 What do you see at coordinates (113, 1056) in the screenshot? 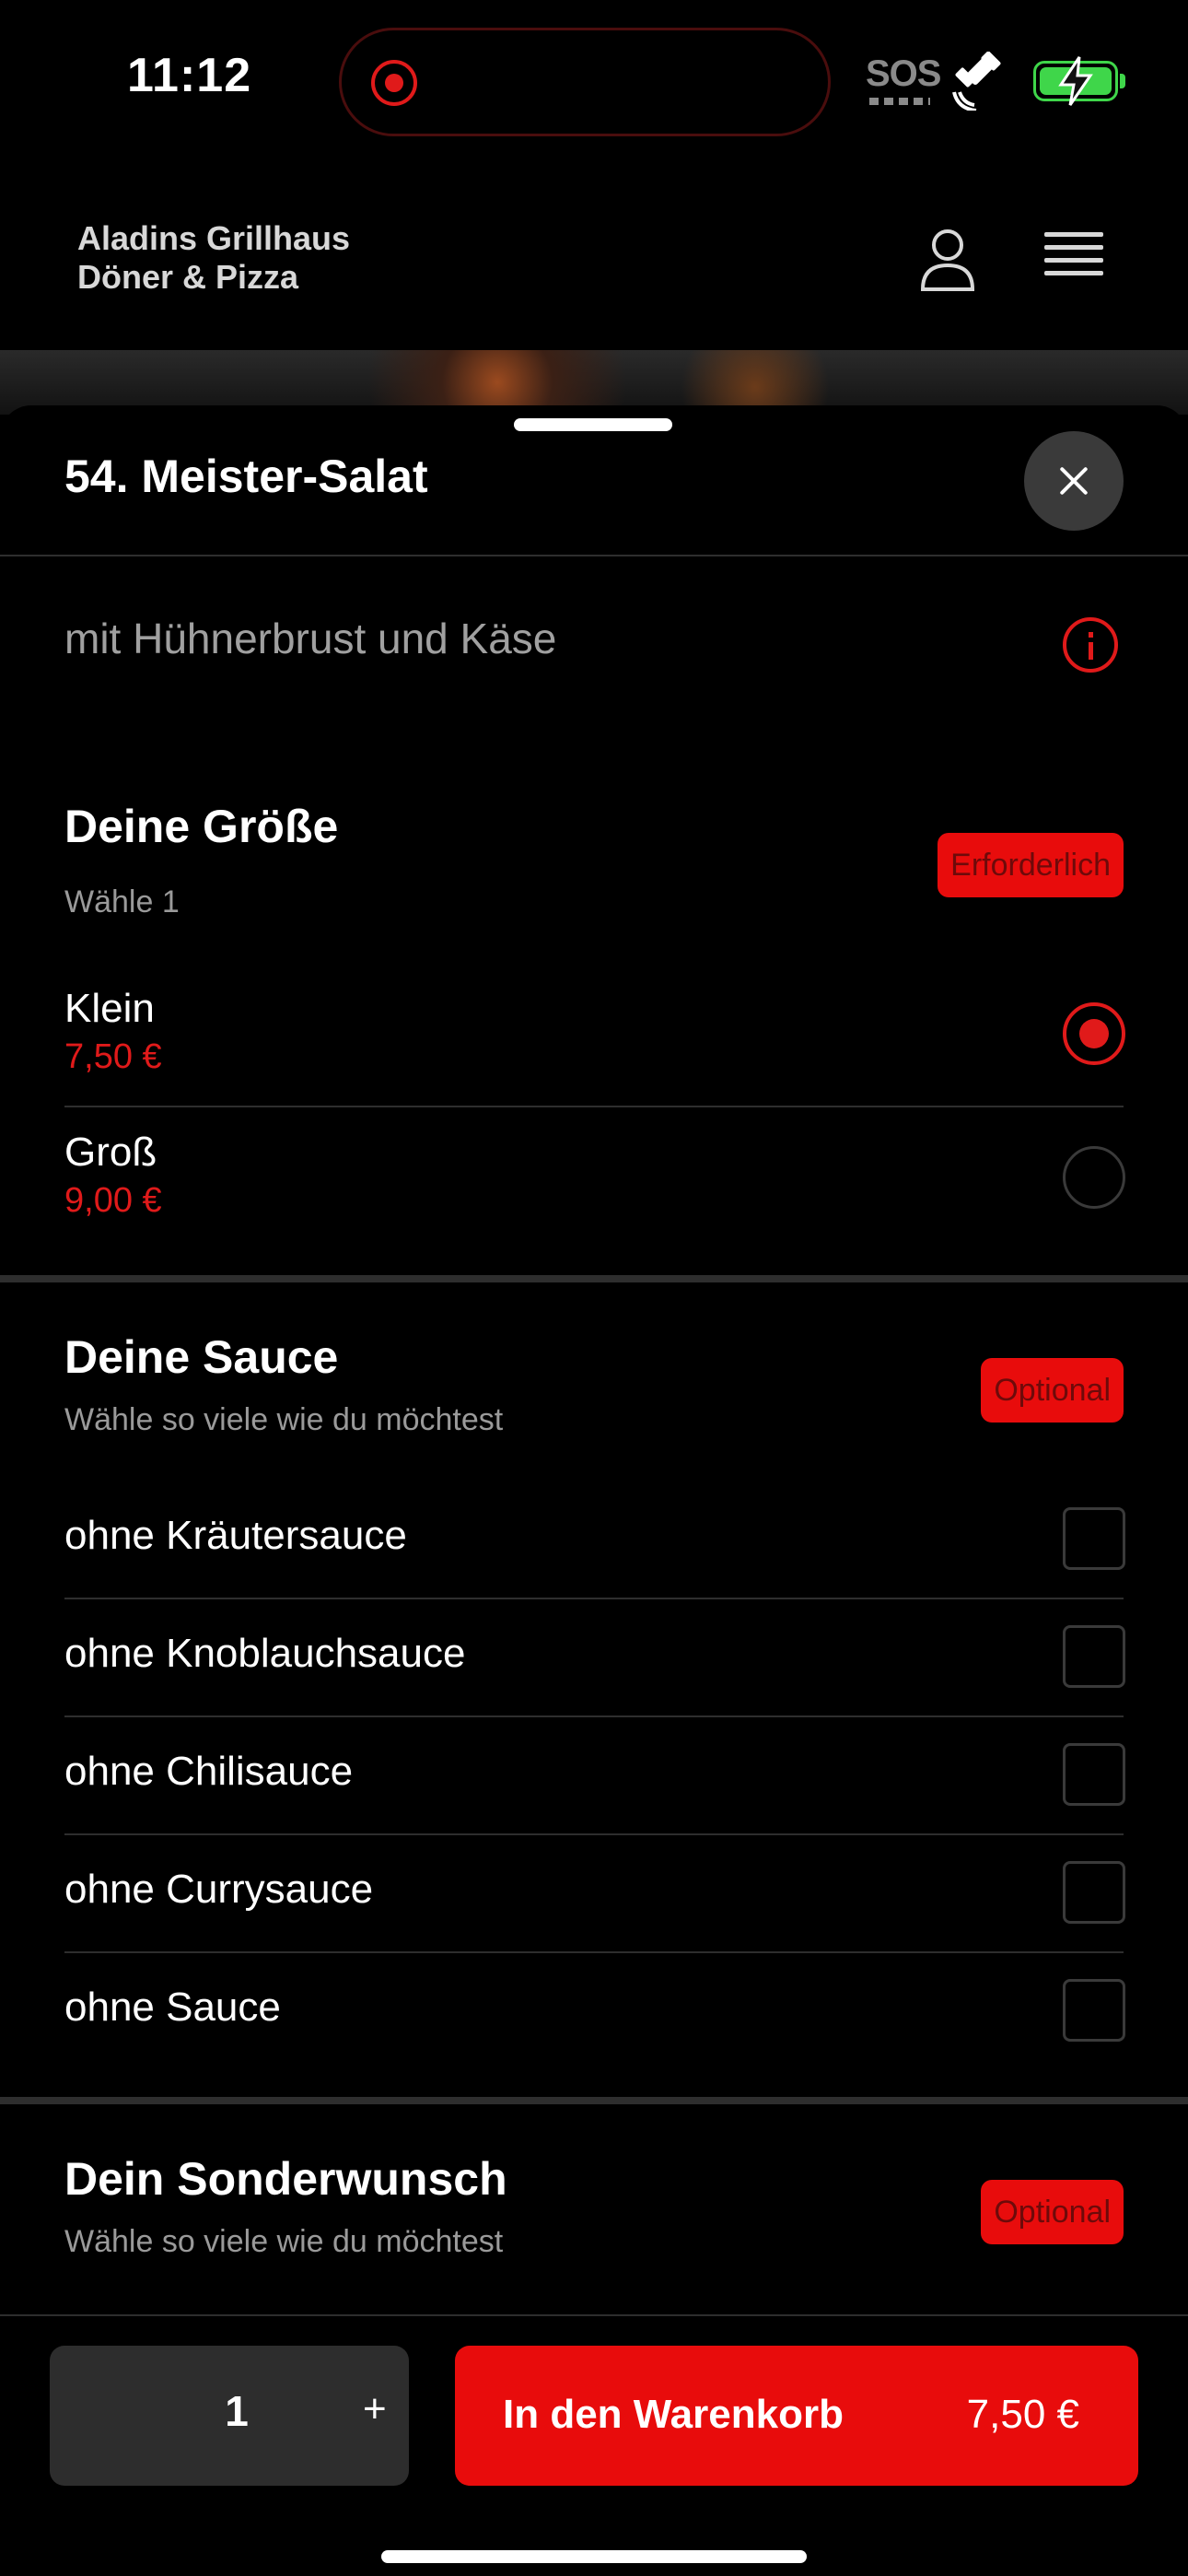
I see `option-price: 7,50 €` at bounding box center [113, 1056].